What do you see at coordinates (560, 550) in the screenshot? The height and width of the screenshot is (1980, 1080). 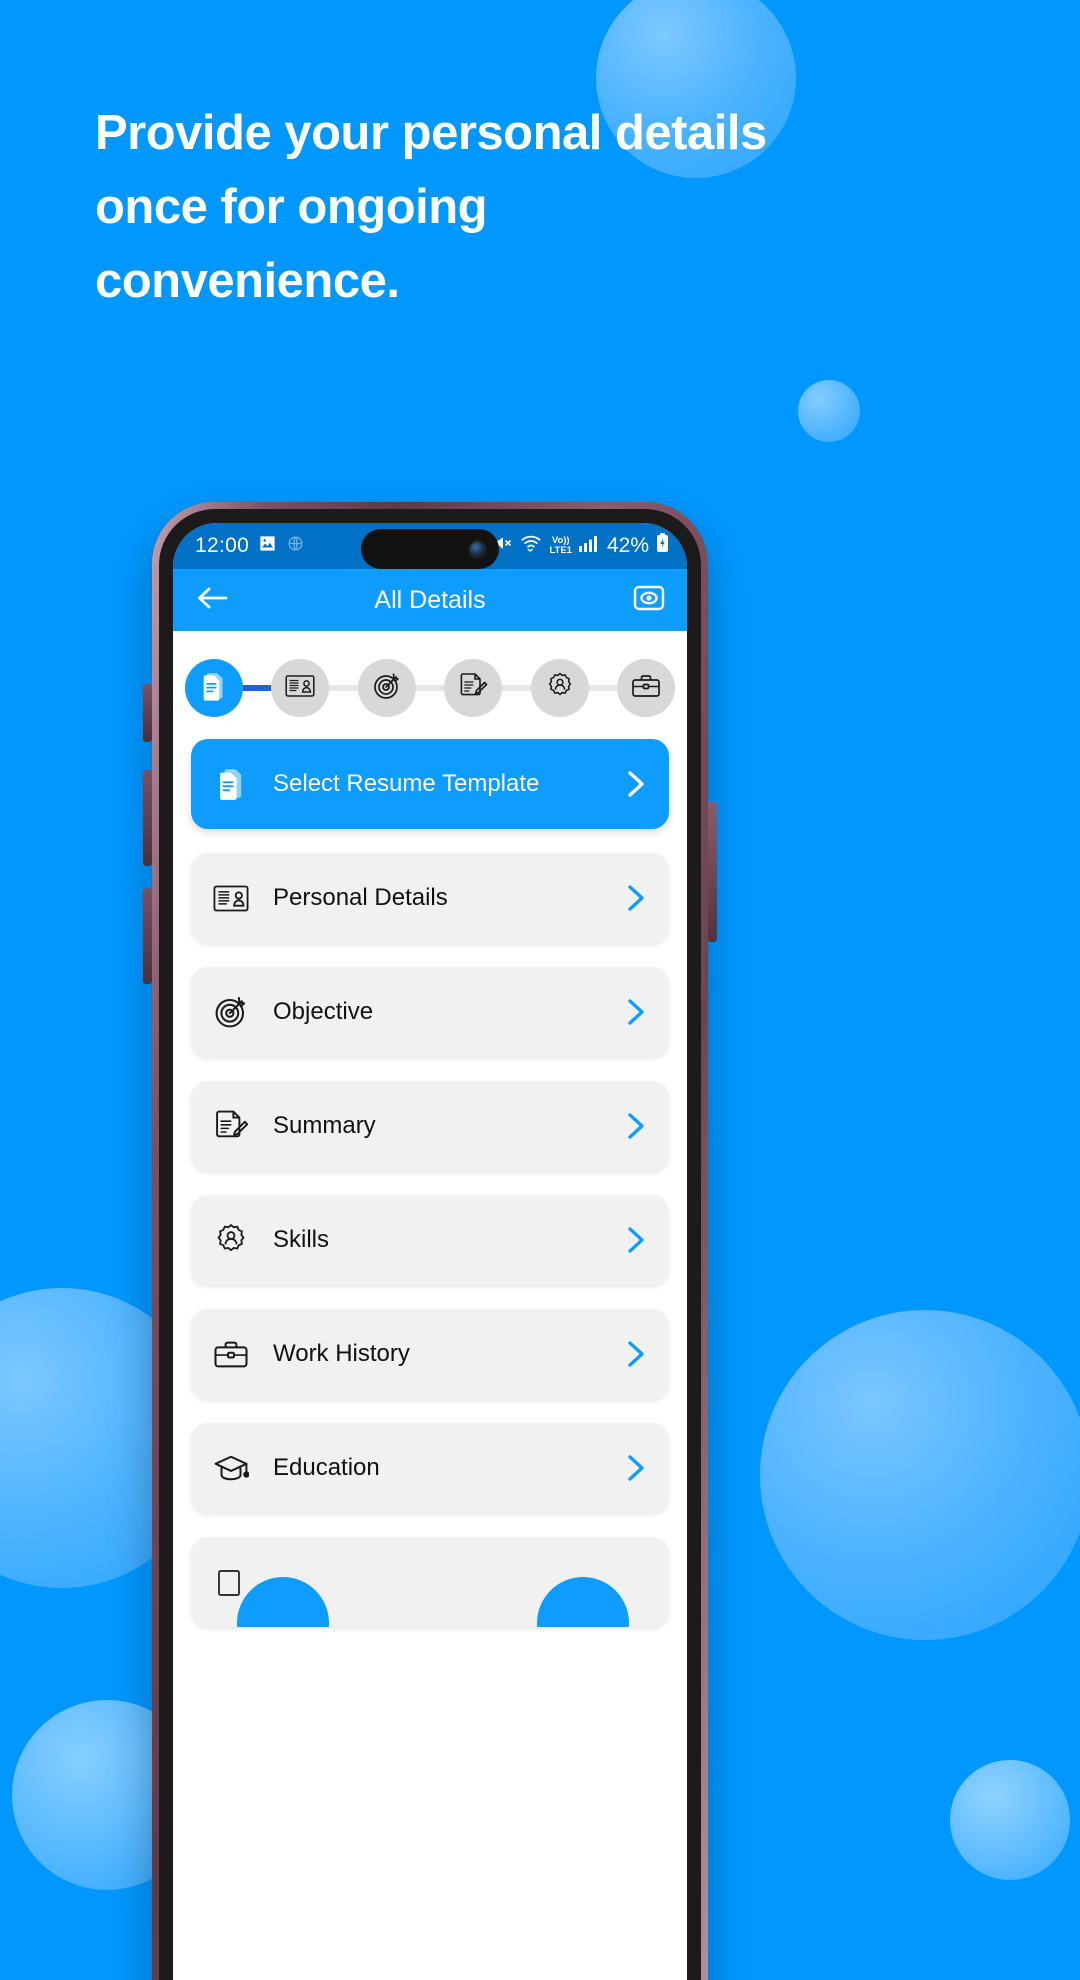 I see `volte-bottom: LTE1` at bounding box center [560, 550].